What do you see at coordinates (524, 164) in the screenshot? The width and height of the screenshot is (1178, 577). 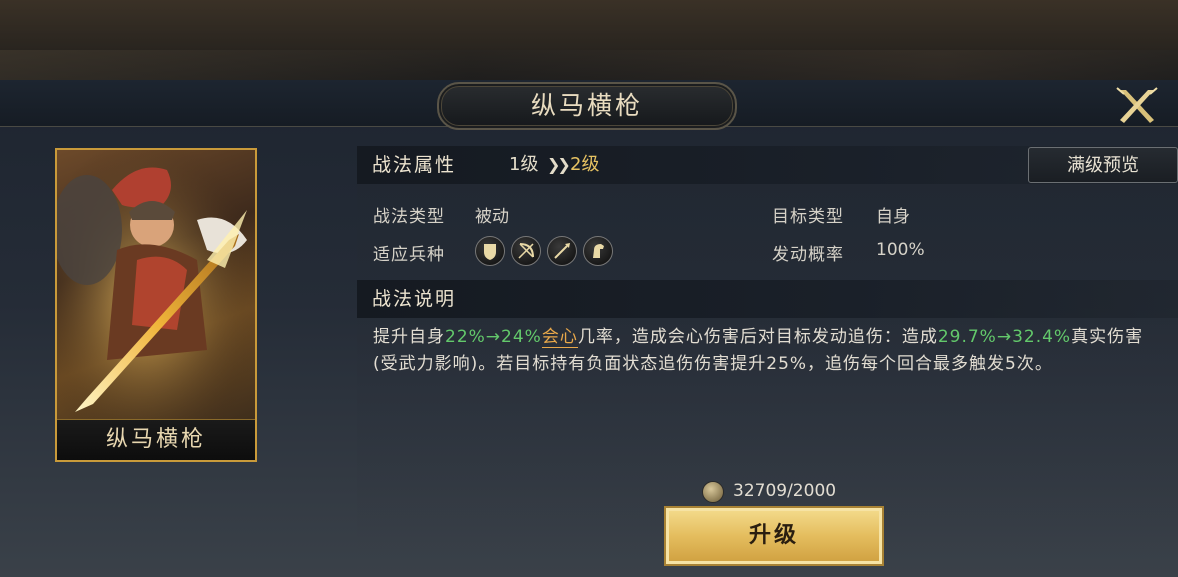 I see `level-from: 1级` at bounding box center [524, 164].